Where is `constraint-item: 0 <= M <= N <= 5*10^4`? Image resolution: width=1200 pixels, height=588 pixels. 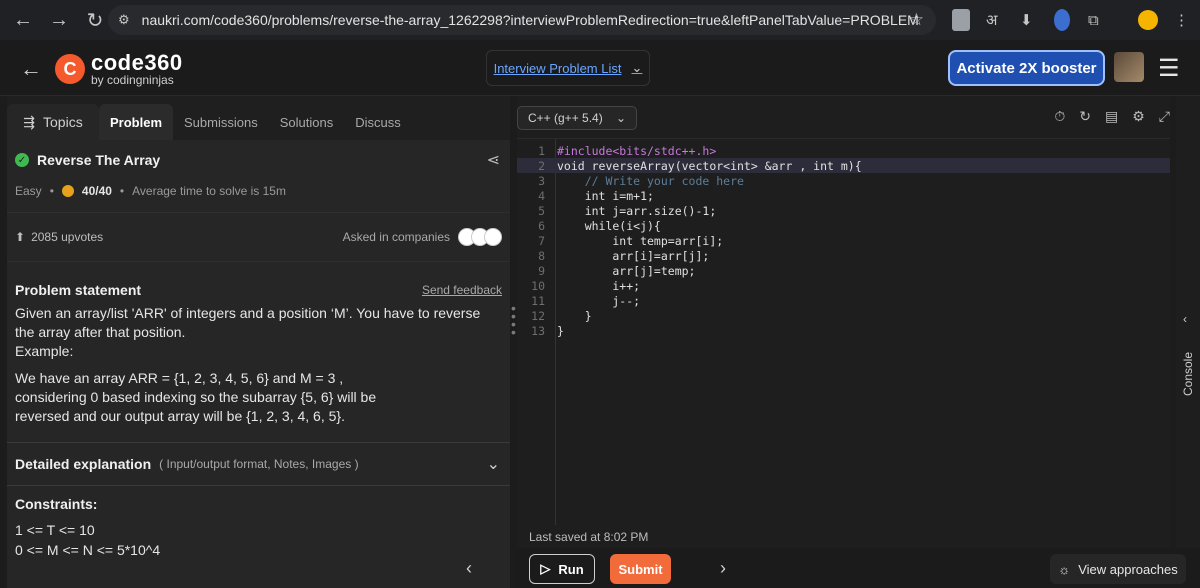
constraint-item: 0 <= M <= N <= 5*10^4 is located at coordinates (88, 550).